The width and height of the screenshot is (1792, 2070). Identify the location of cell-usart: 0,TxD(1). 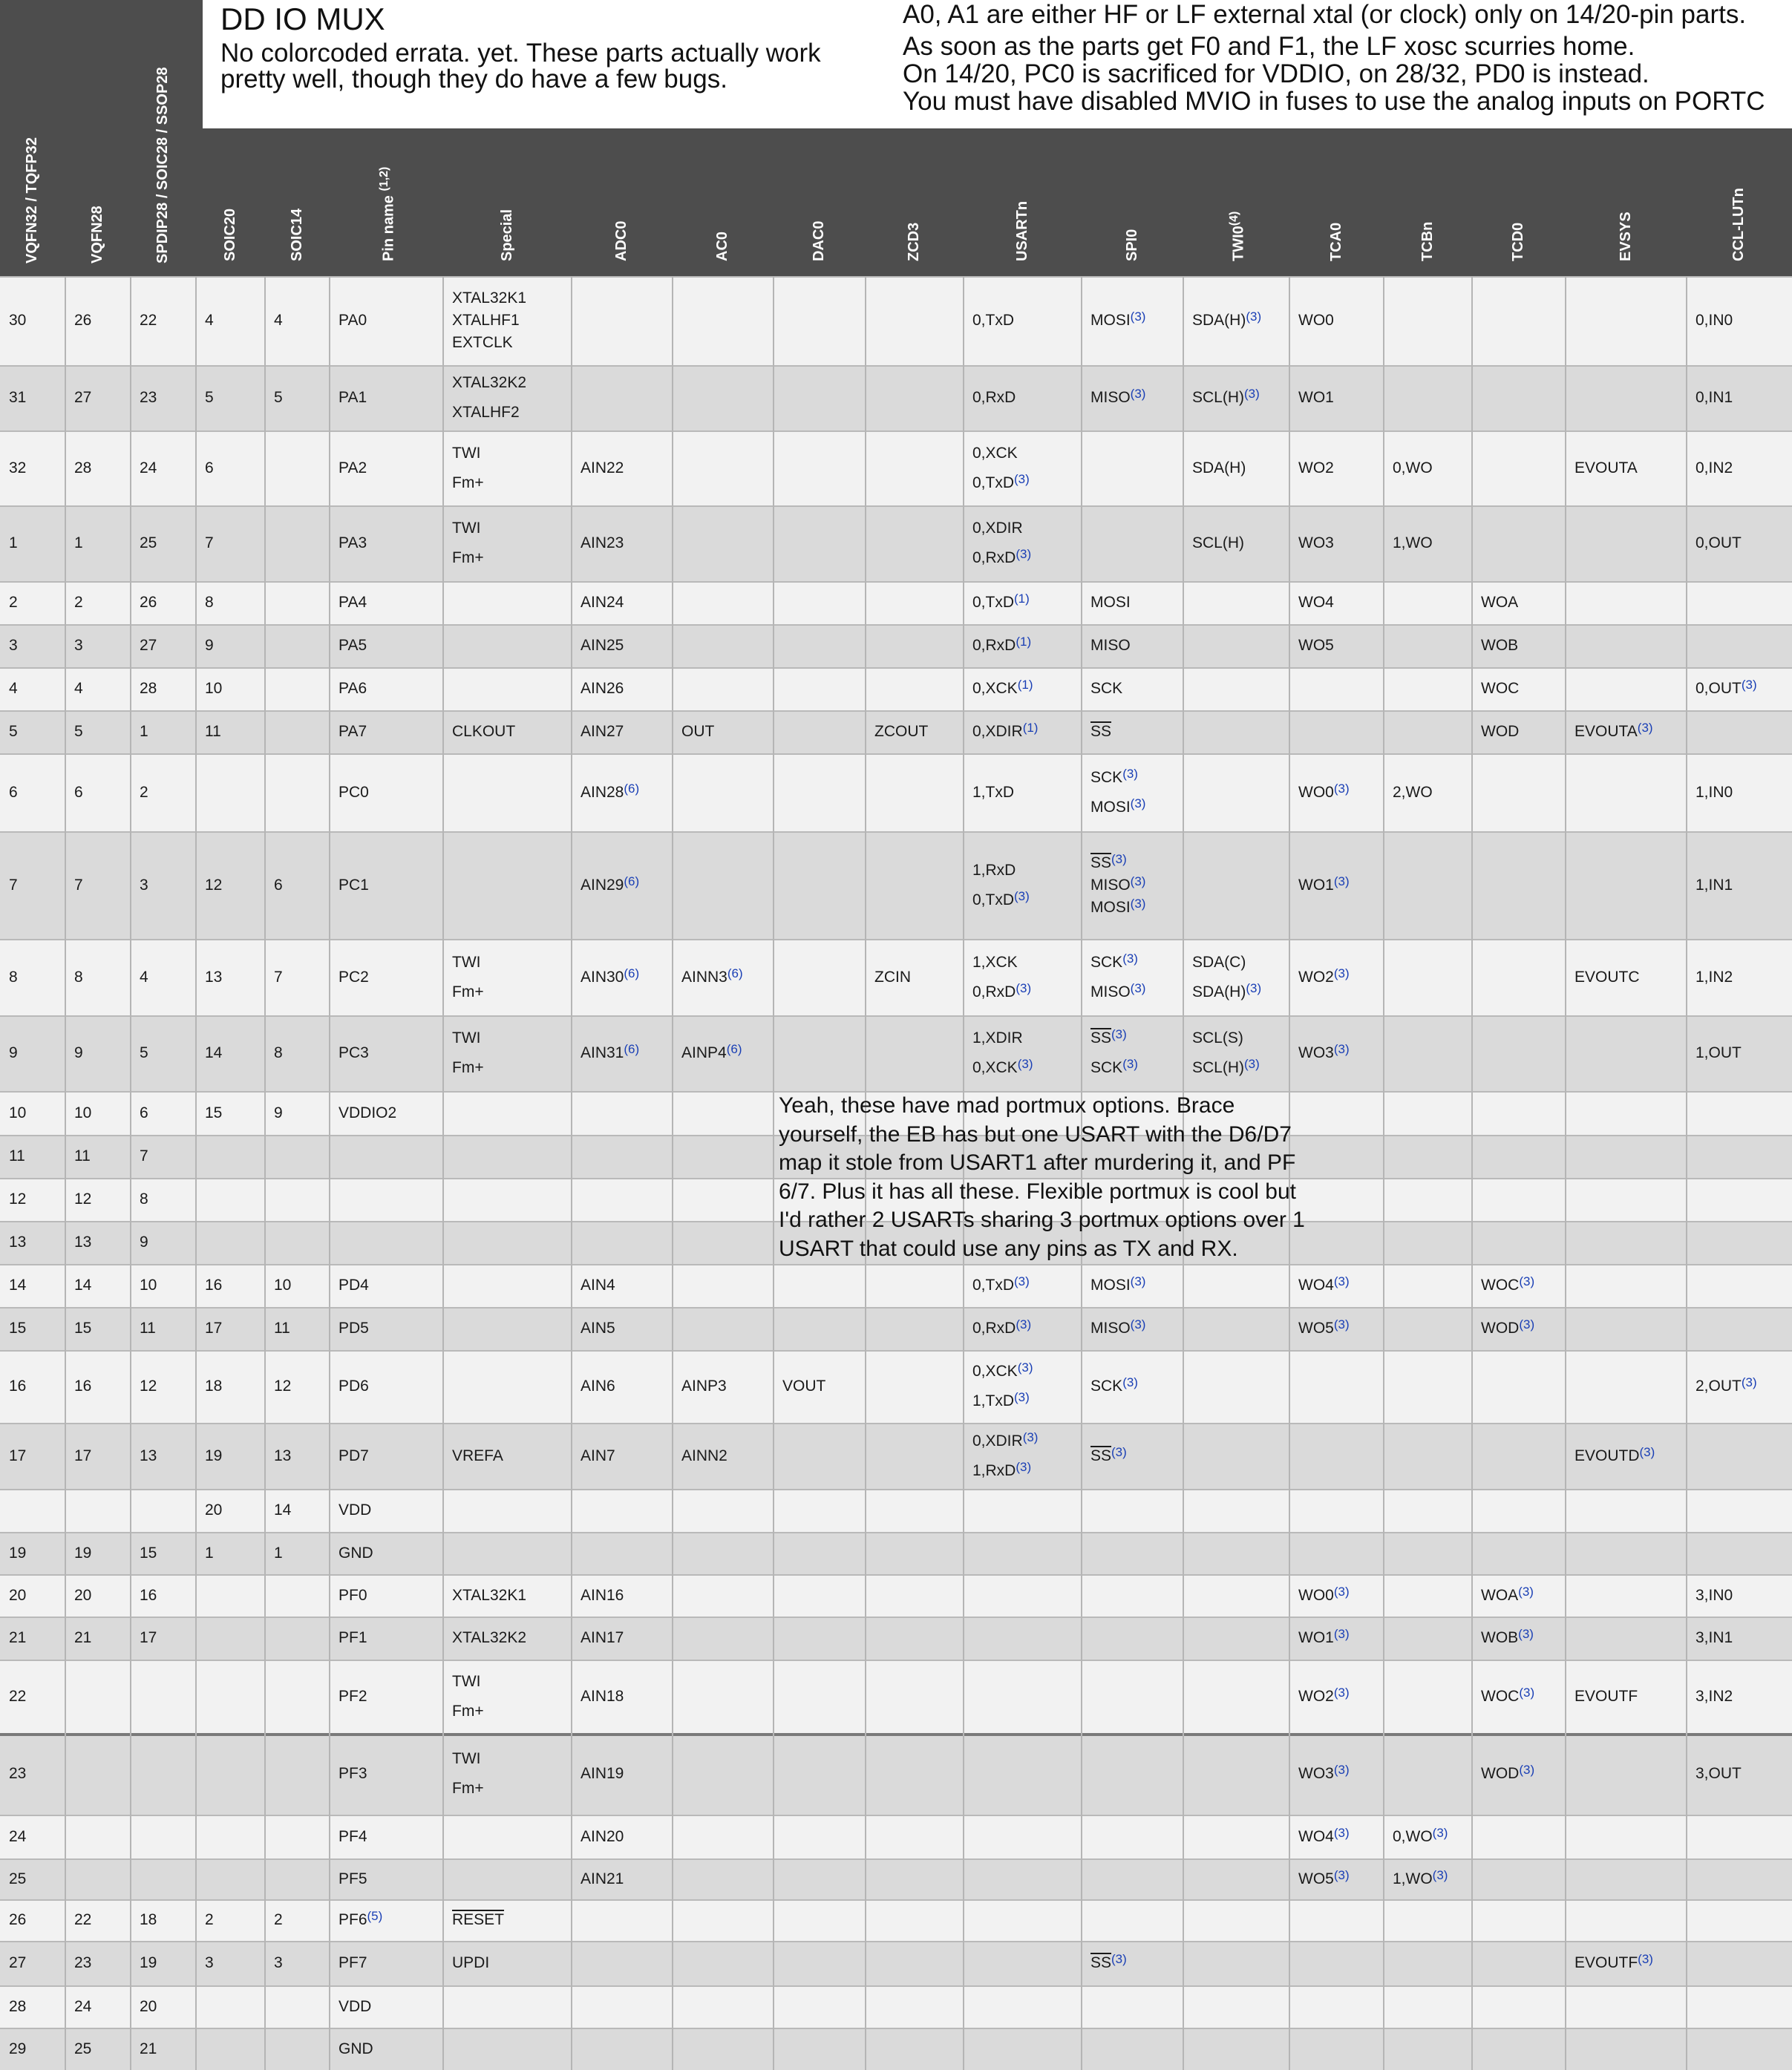
(1001, 601).